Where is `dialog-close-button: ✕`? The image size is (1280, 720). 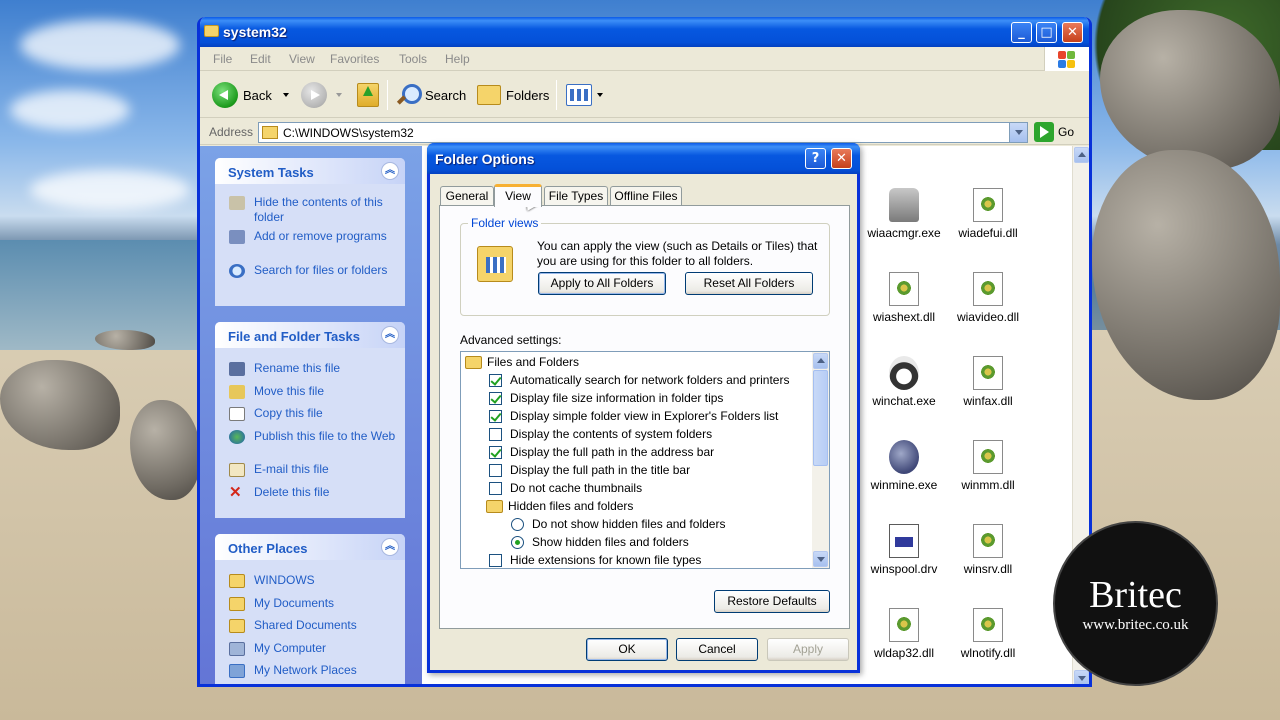
dialog-close-button: ✕ is located at coordinates (841, 158).